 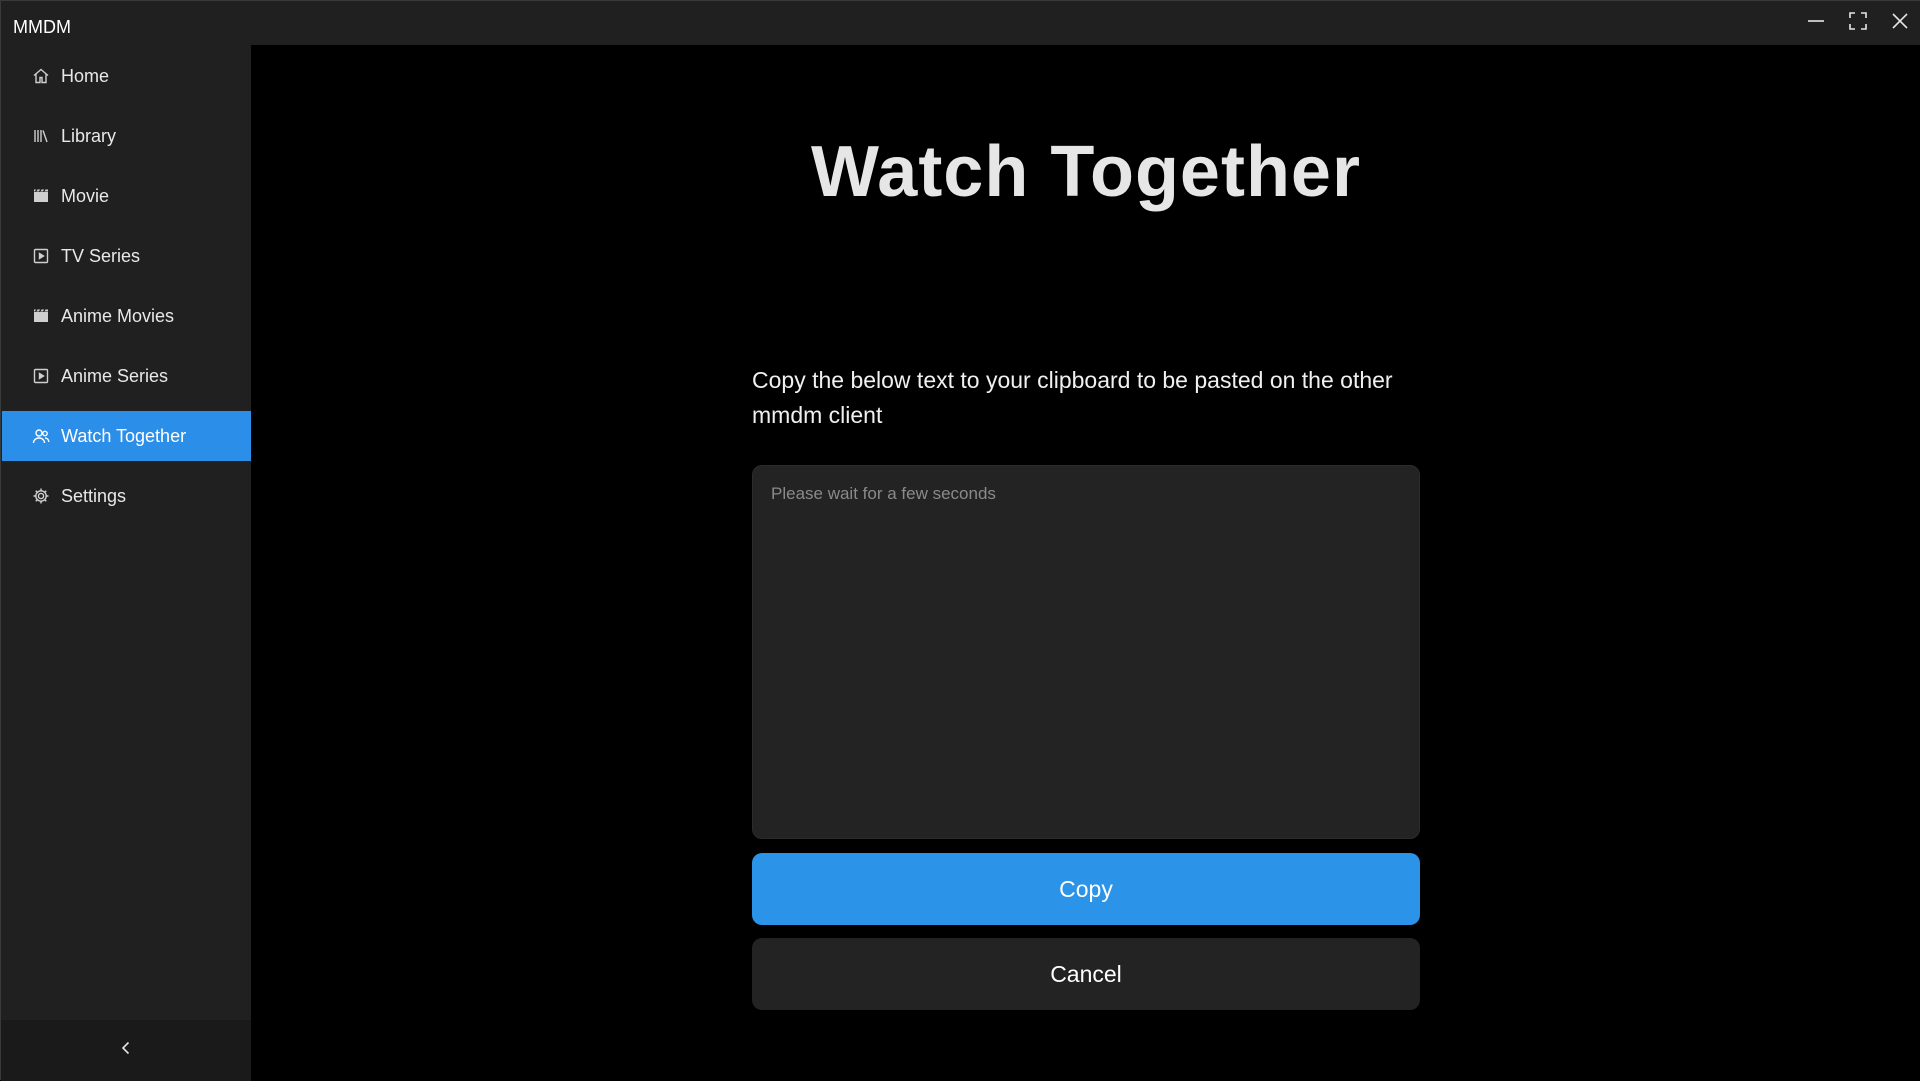 I want to click on sidebar-item-anime-series: Anime Series, so click(x=126, y=376).